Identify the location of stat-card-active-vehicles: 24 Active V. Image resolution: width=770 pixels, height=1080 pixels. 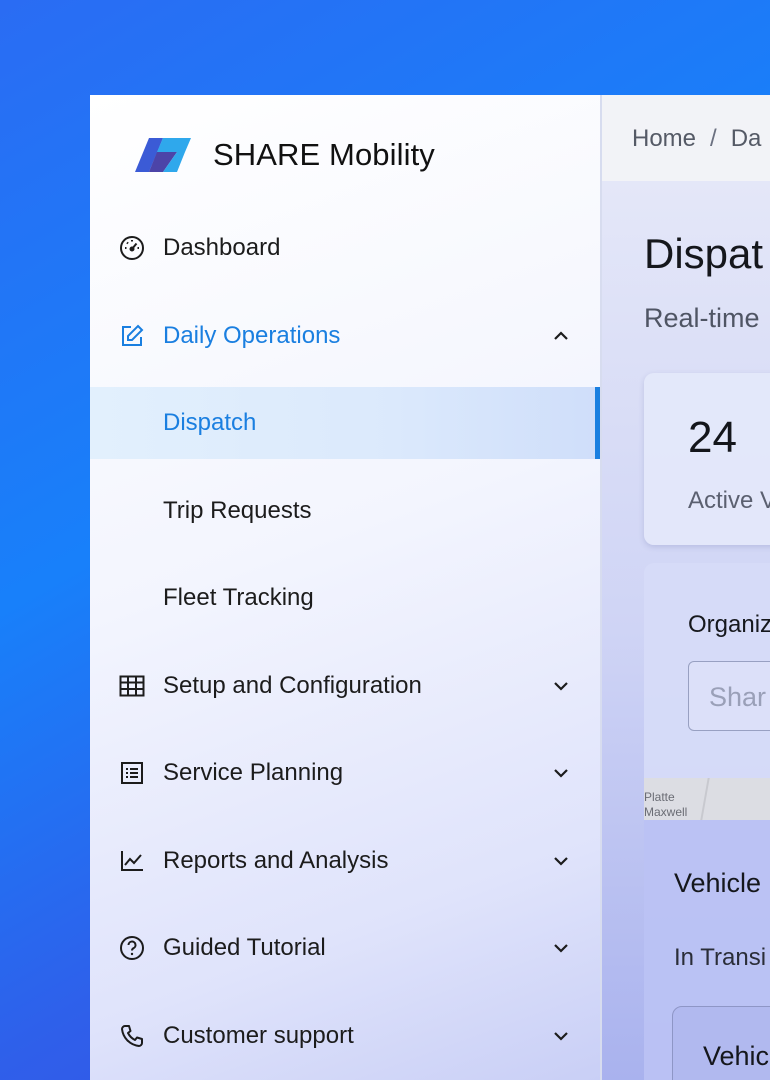
(707, 459).